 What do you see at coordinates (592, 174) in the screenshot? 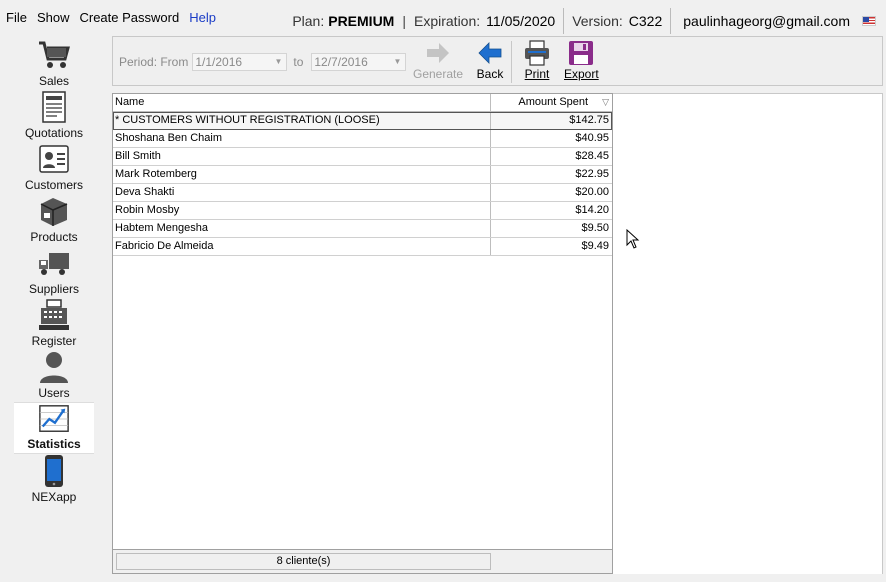
I see `cell-amount-spent: $22.95` at bounding box center [592, 174].